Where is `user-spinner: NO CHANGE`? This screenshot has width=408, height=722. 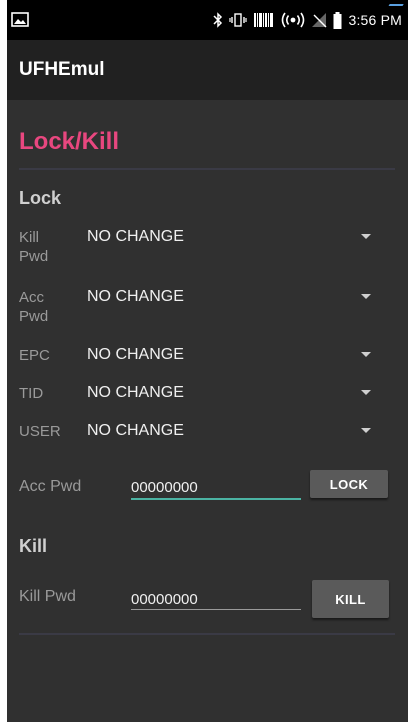 user-spinner: NO CHANGE is located at coordinates (233, 437).